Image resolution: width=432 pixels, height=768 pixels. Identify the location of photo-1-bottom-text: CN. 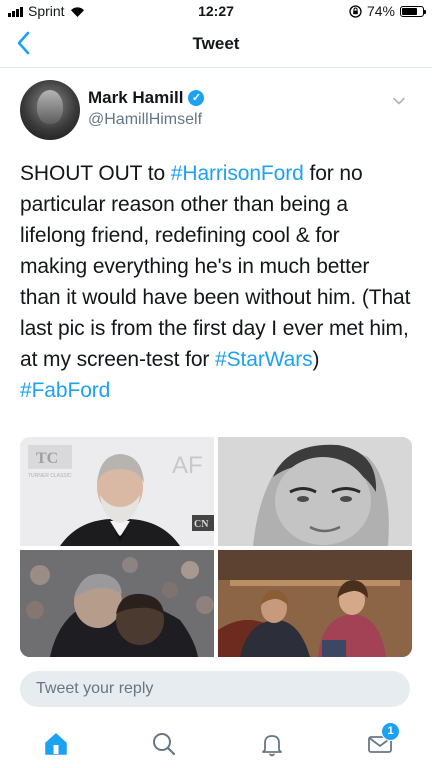
(201, 524).